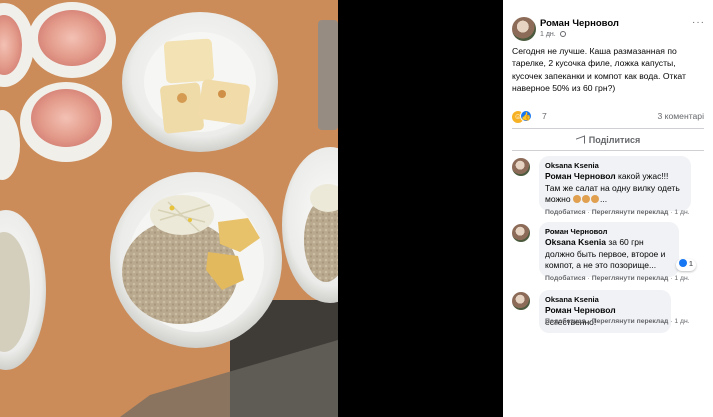  I want to click on comment-like-count: 1, so click(691, 264).